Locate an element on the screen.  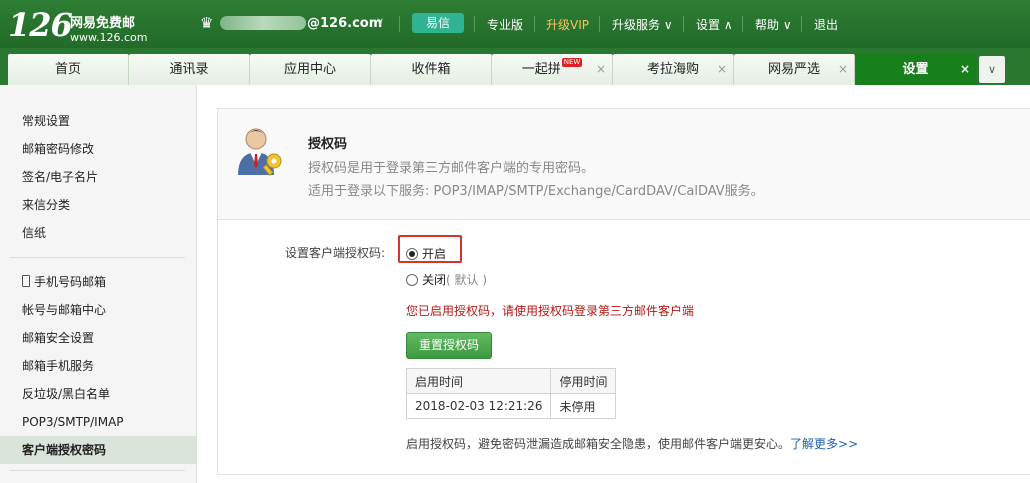
new-badge: NEW is located at coordinates (572, 62).